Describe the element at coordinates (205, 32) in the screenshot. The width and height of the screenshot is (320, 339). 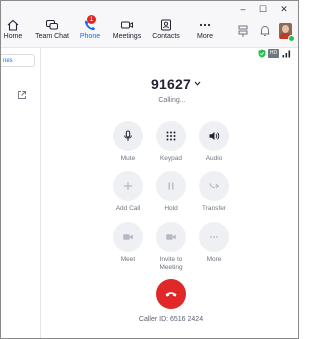
I see `nav-more: More` at that location.